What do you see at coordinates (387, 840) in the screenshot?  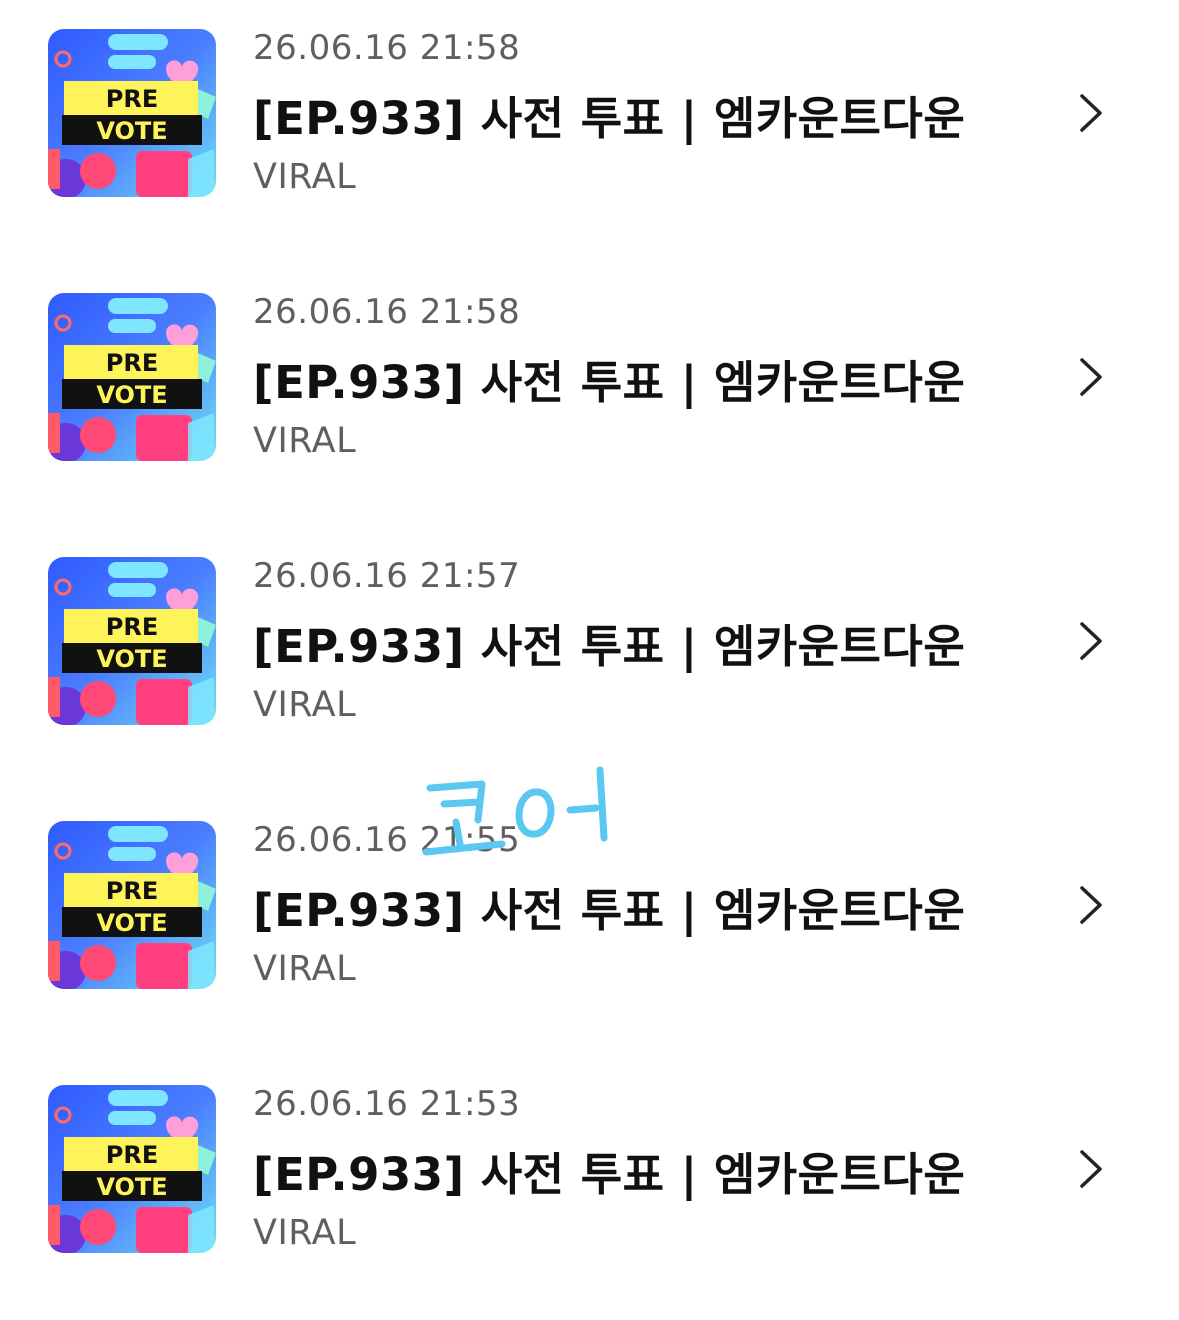 I see `item-date: 26.06.16 21:55` at bounding box center [387, 840].